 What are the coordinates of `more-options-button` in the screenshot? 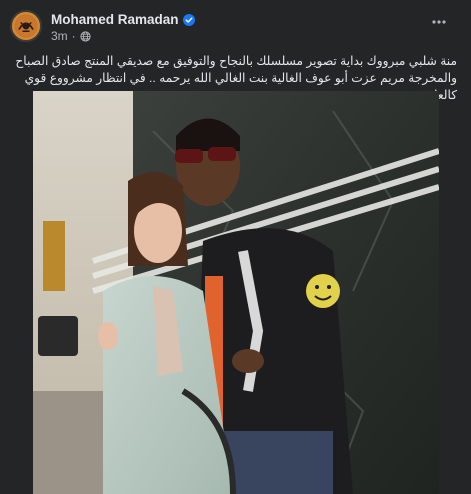 It's located at (439, 22).